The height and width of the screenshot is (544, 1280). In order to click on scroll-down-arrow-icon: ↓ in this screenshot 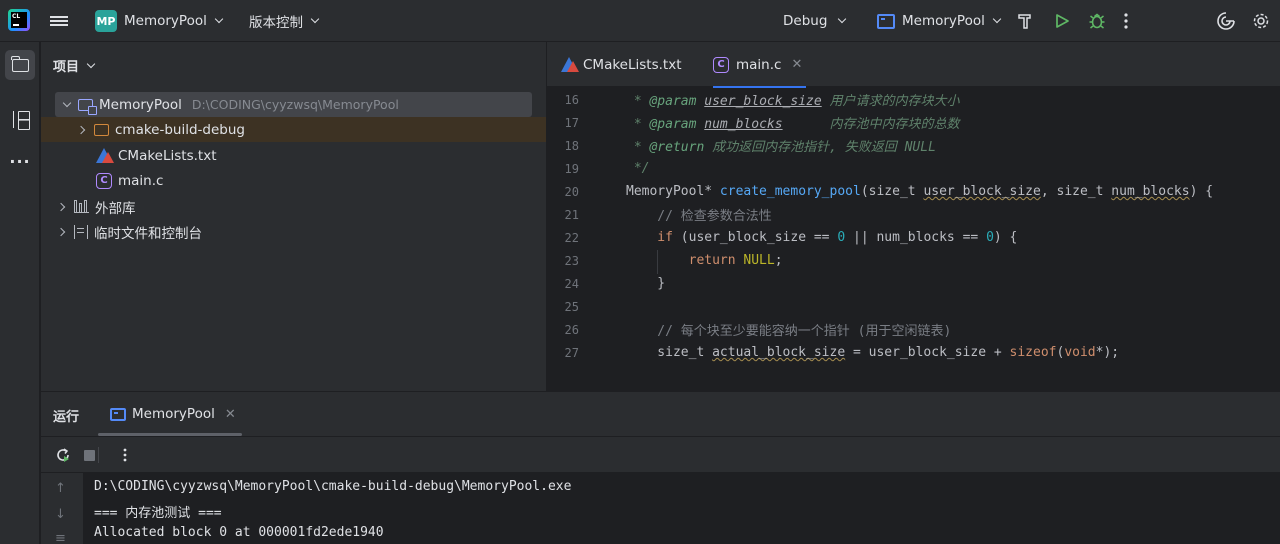, I will do `click(60, 514)`.